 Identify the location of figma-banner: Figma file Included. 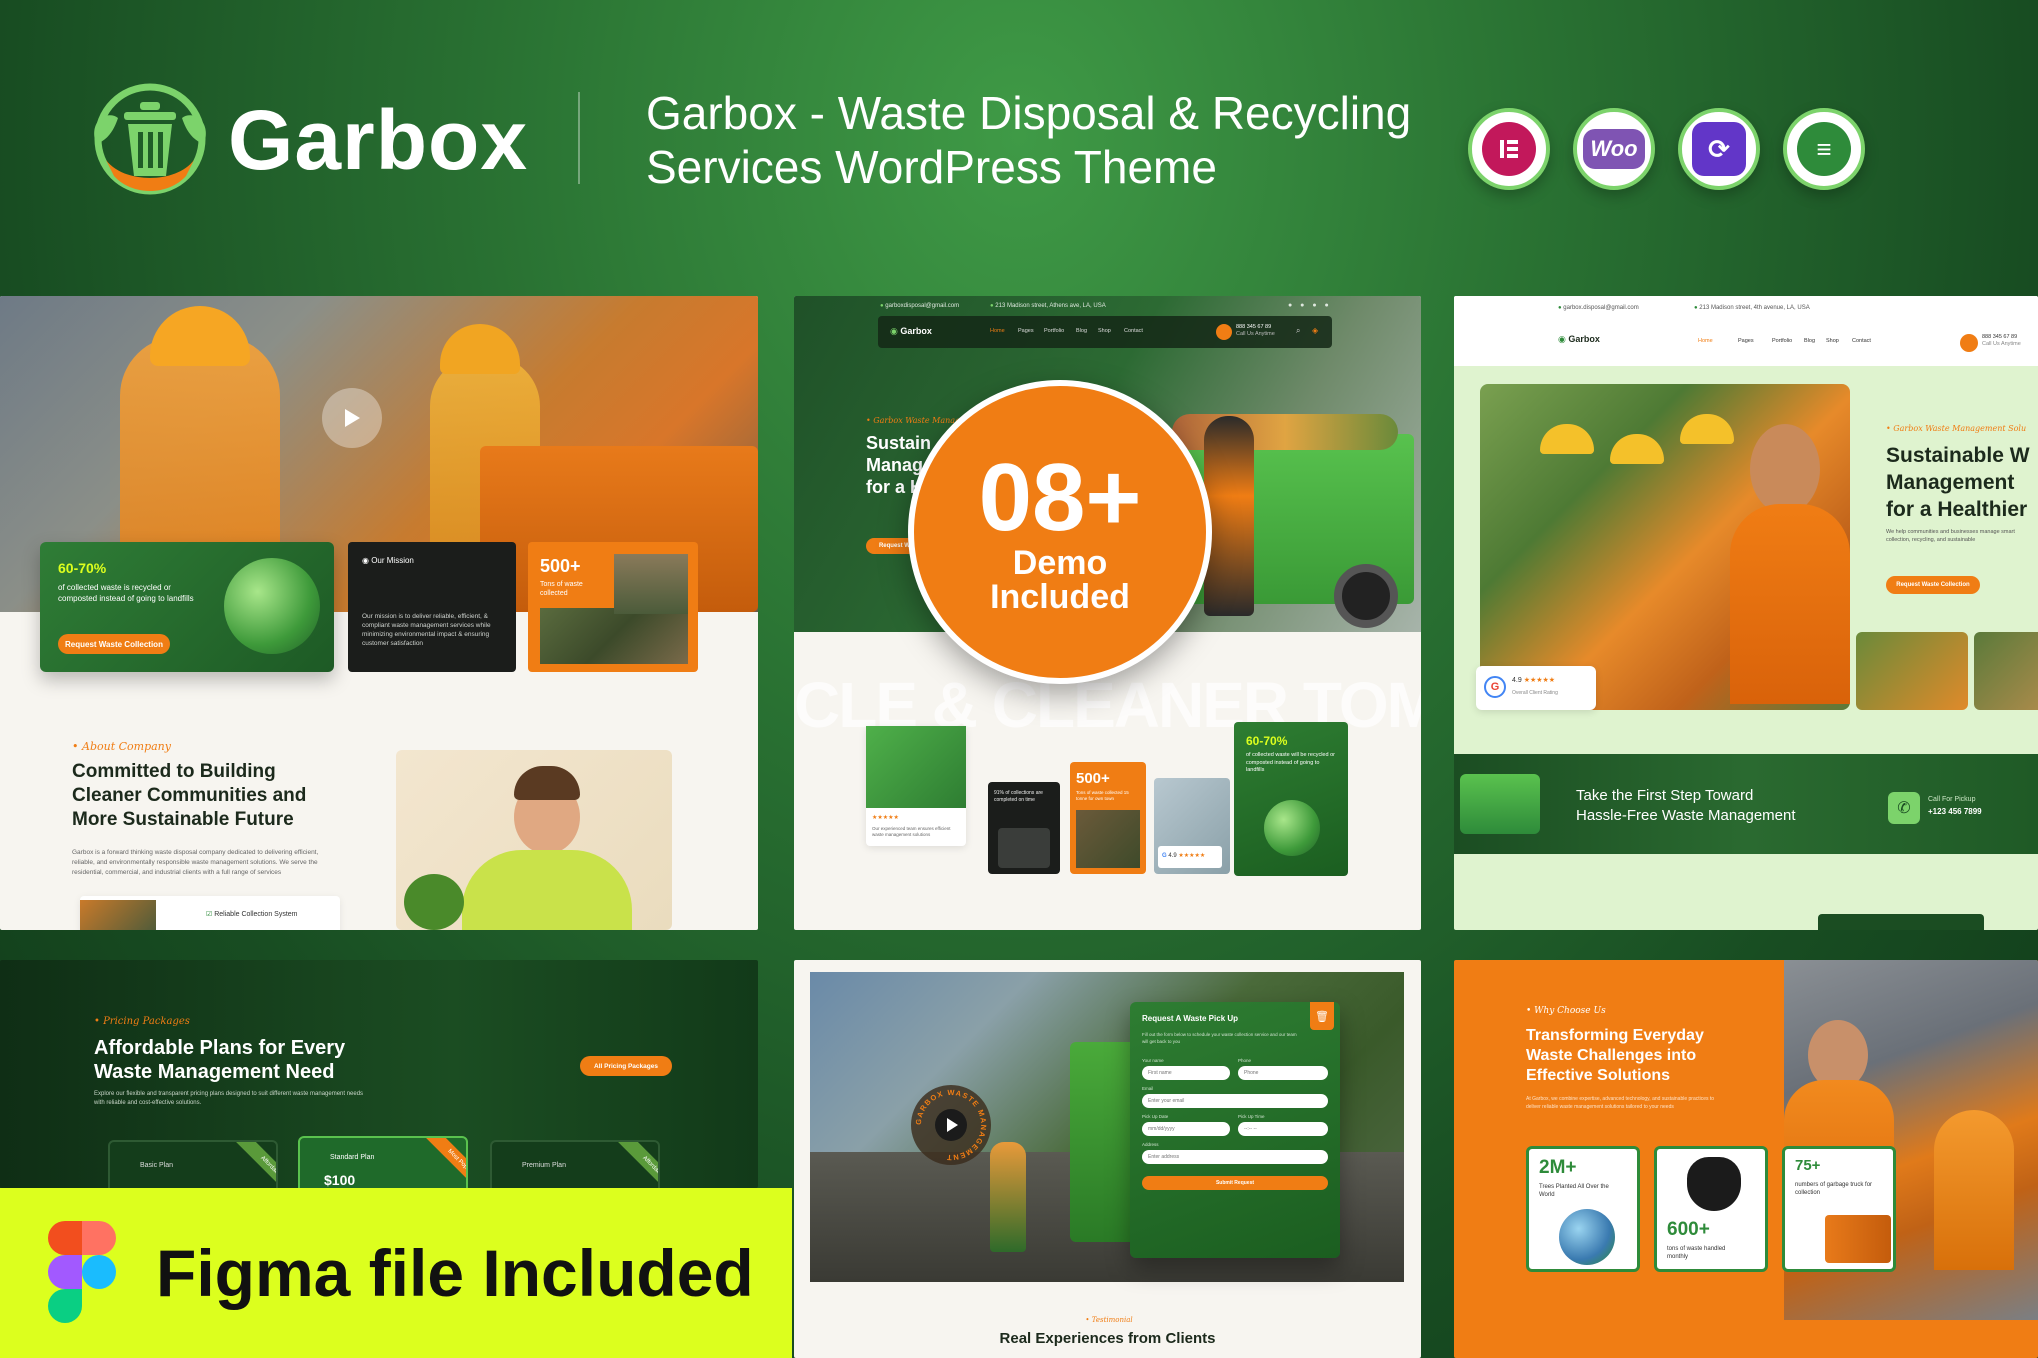
(396, 1273).